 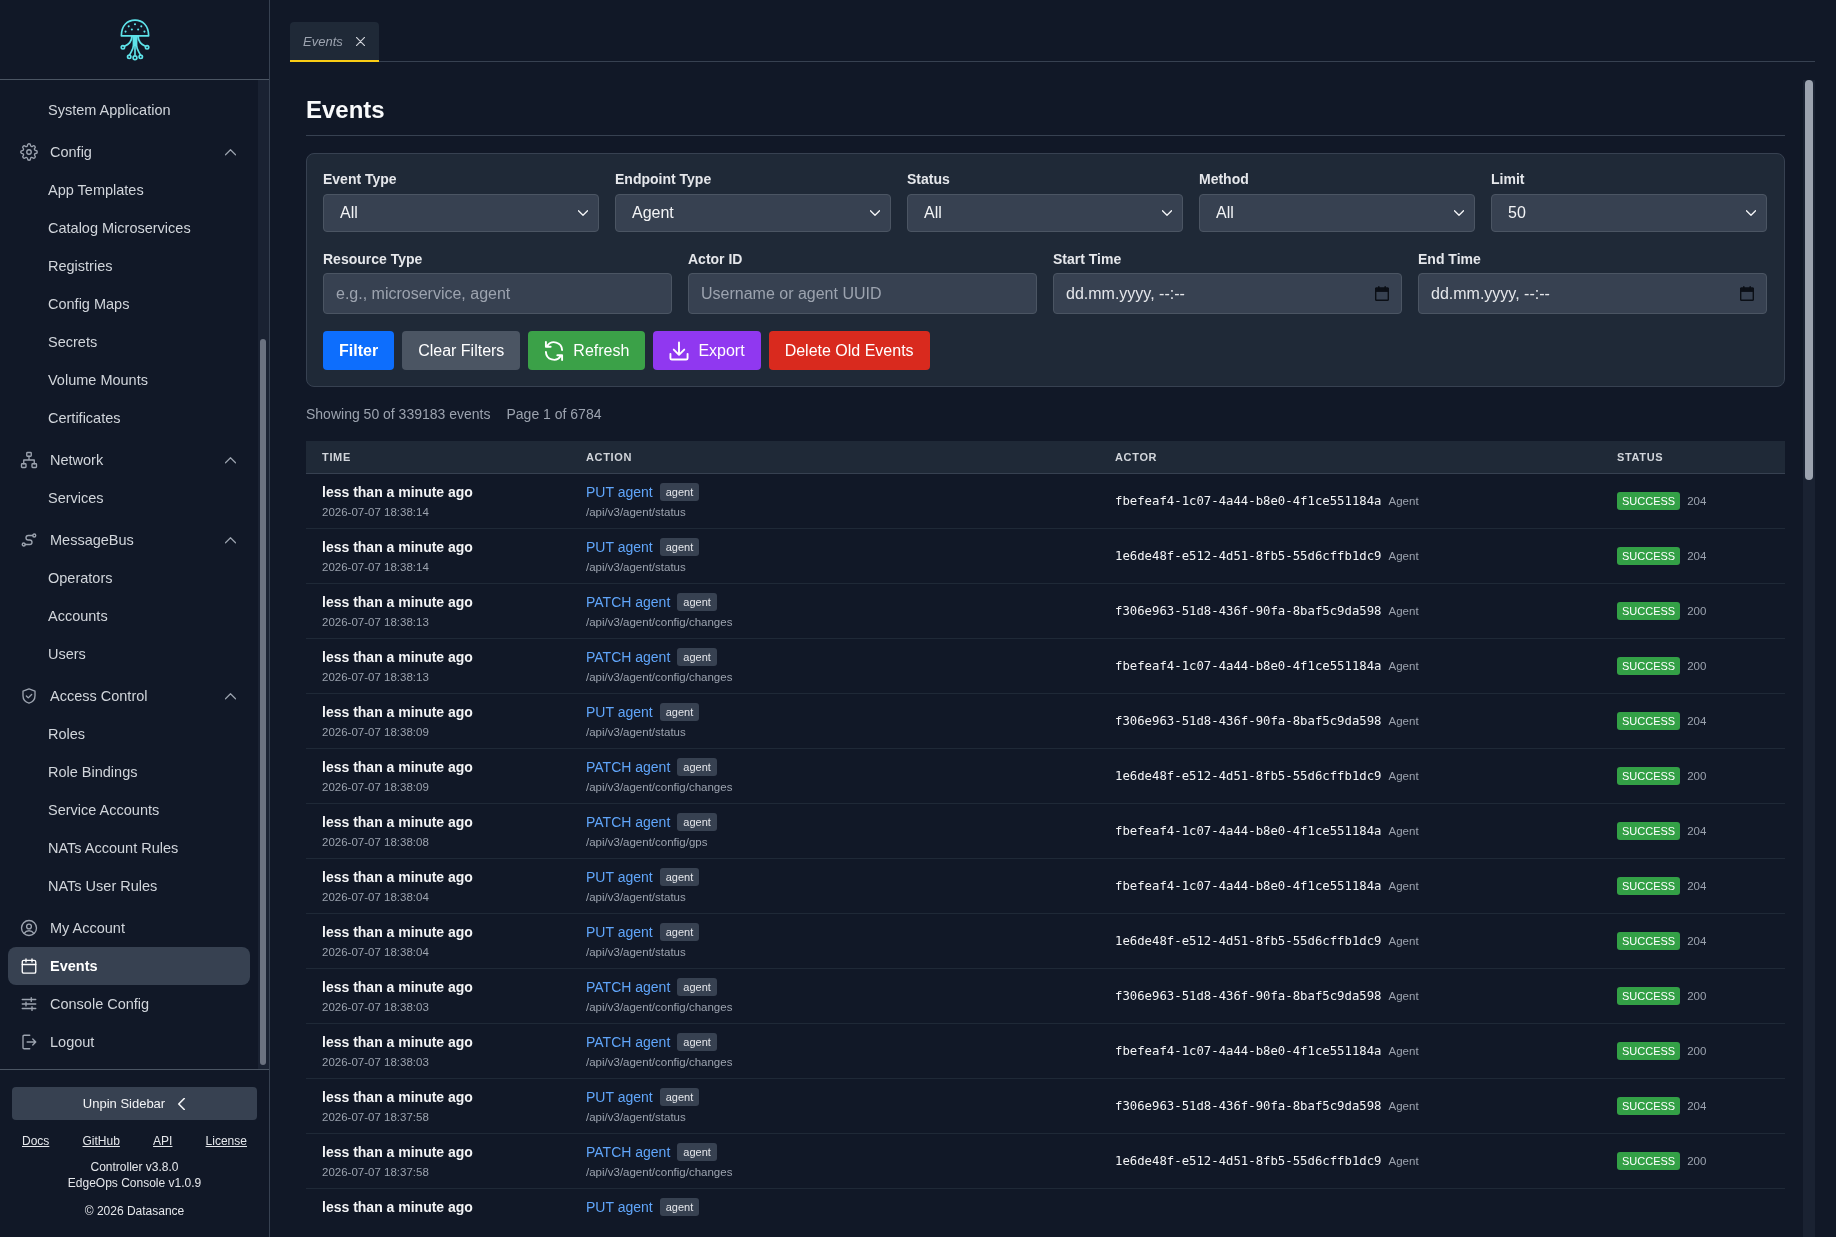 I want to click on nav-item: Logout, so click(x=129, y=1042).